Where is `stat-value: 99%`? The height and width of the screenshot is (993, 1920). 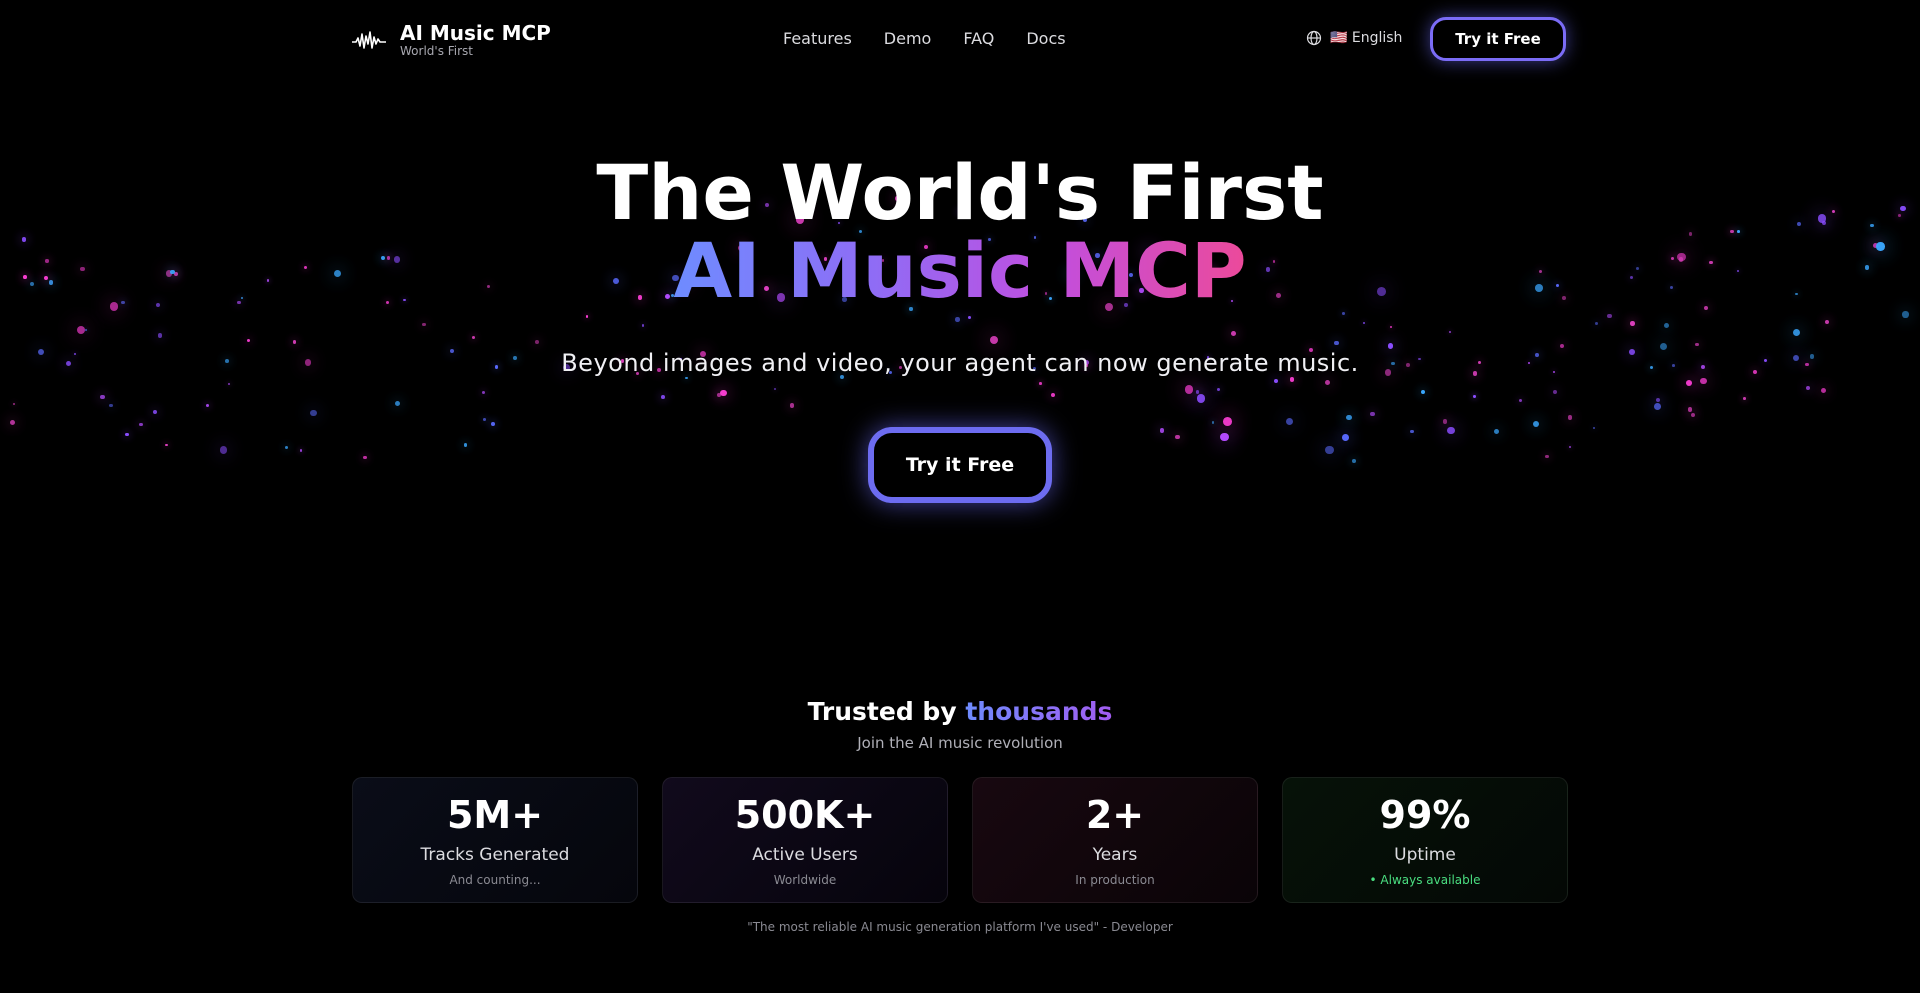
stat-value: 99% is located at coordinates (1425, 815).